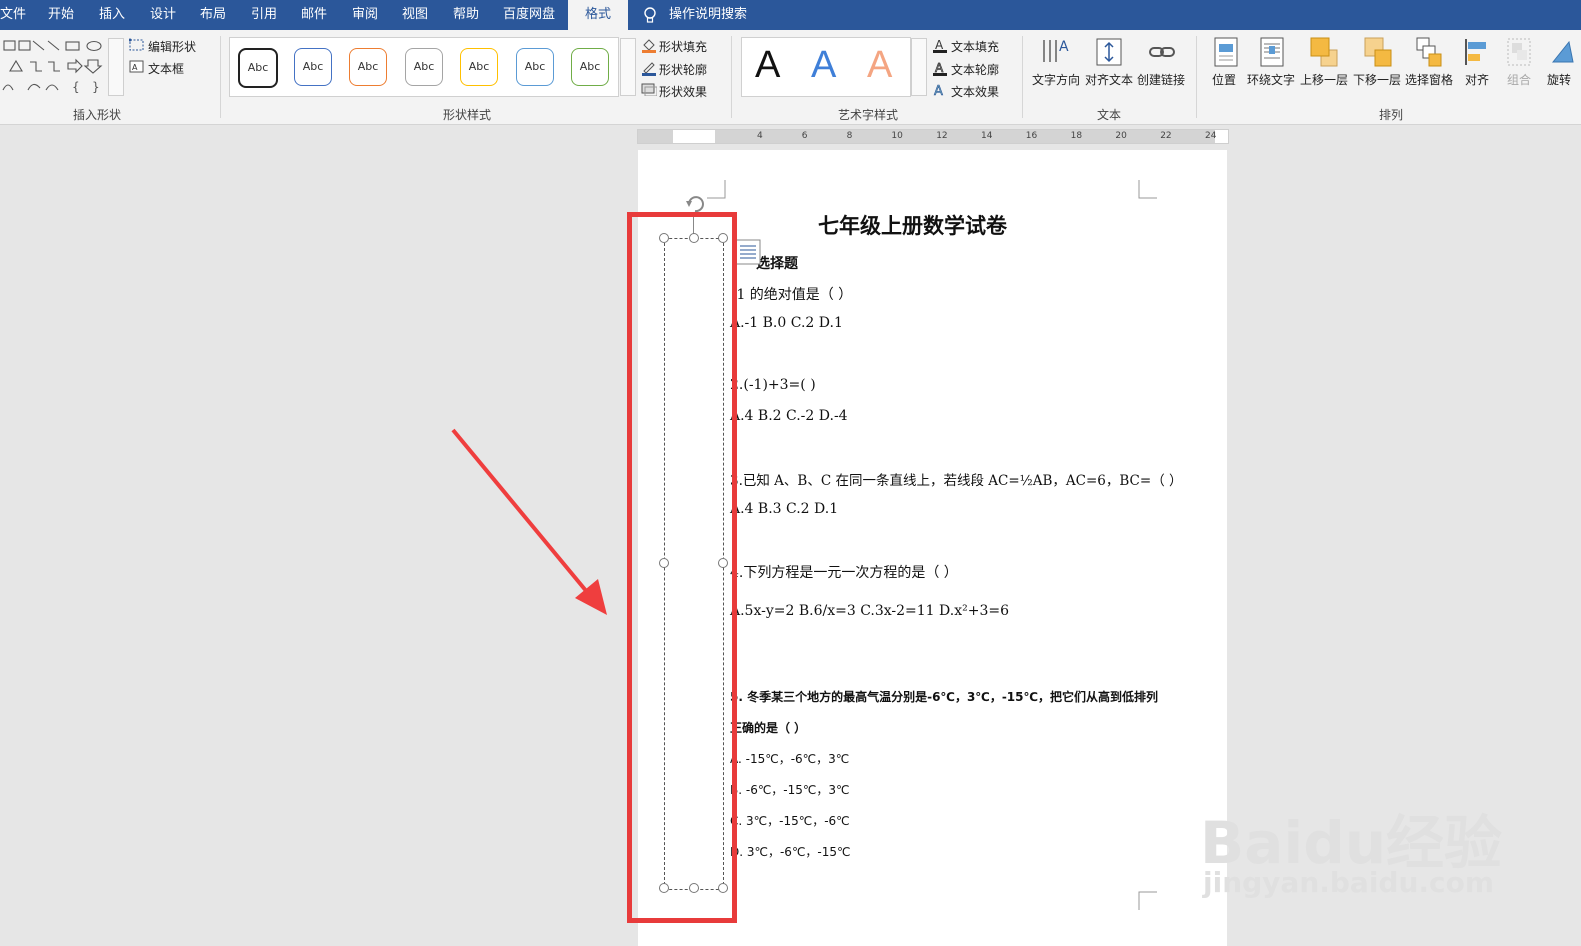  I want to click on wordart-style-orange: A, so click(879, 65).